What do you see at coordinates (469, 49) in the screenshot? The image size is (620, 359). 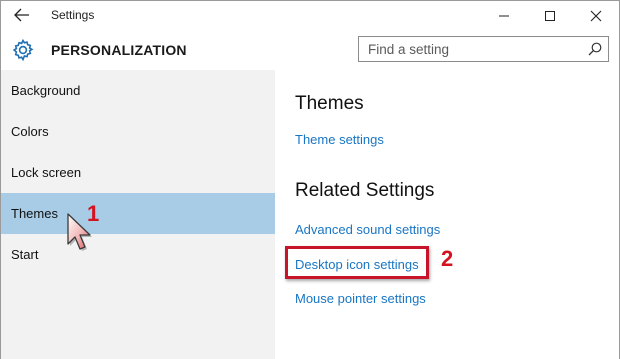 I see `search-input` at bounding box center [469, 49].